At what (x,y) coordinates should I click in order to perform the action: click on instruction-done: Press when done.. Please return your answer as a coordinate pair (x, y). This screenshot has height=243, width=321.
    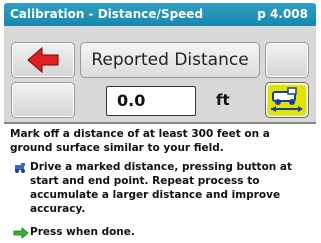
    Looking at the image, I should click on (82, 232).